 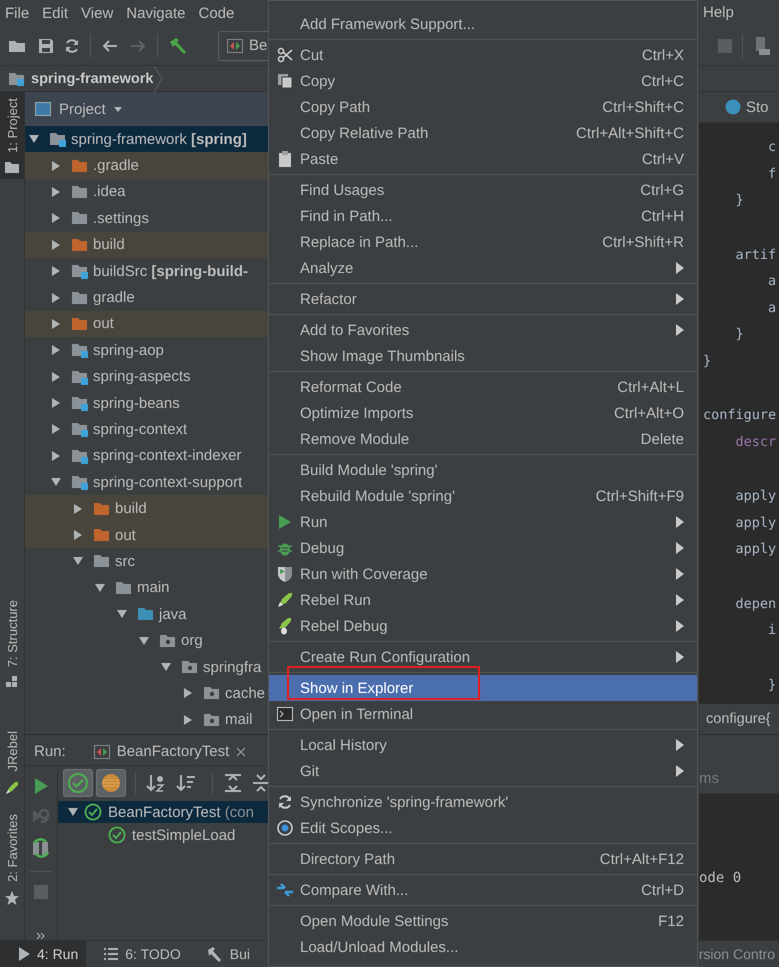 I want to click on menu-item: Open Module Settings F12, so click(x=483, y=921).